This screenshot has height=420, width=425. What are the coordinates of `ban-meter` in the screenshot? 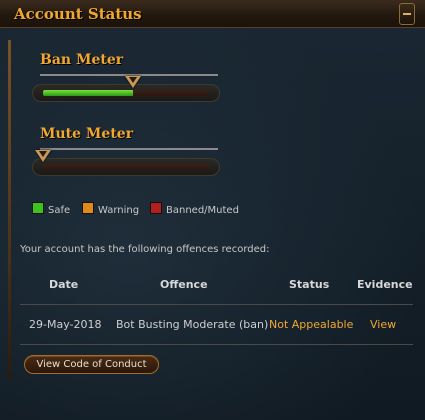 It's located at (126, 89).